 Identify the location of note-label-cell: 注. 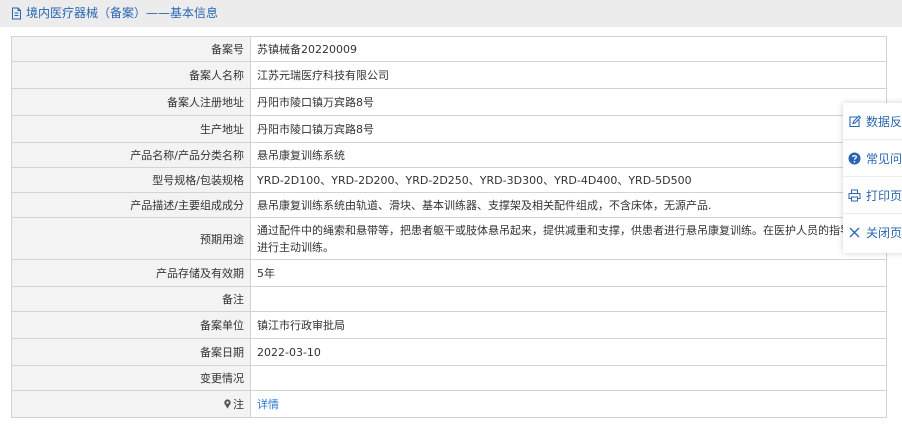
(131, 404).